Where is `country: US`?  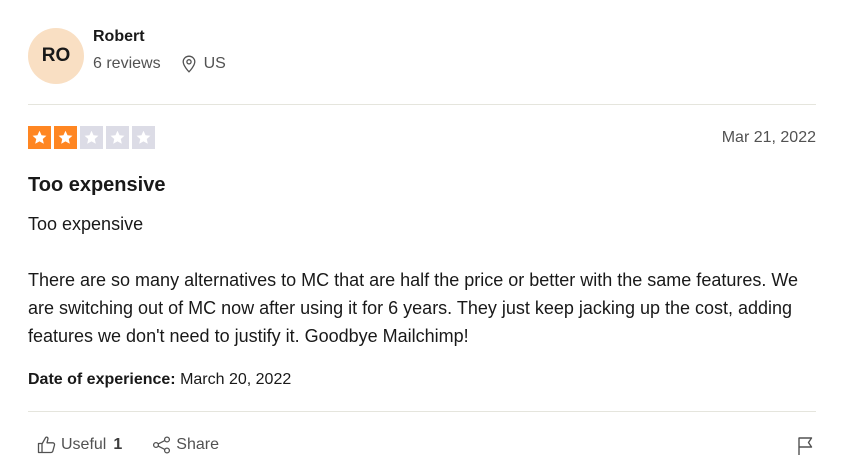
country: US is located at coordinates (214, 63).